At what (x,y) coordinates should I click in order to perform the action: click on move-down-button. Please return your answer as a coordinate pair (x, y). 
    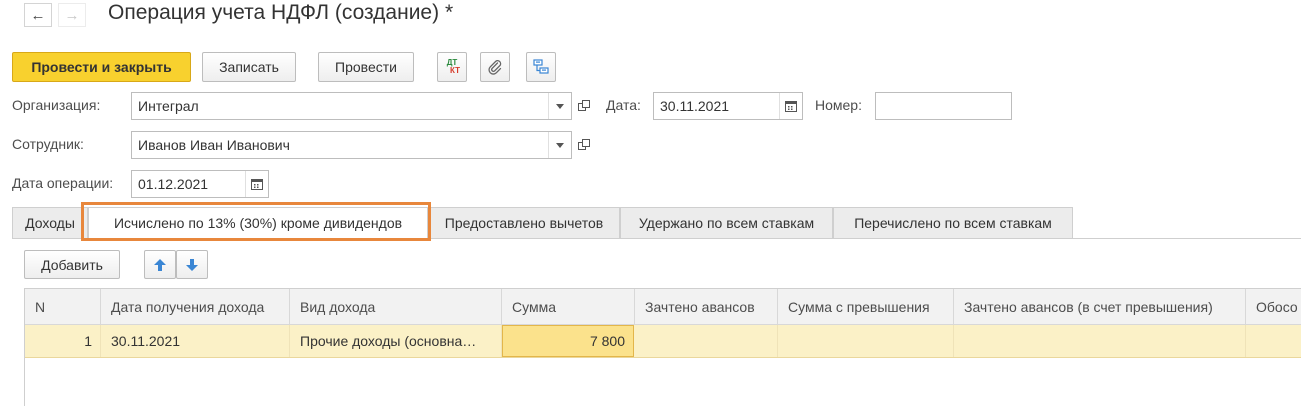
    Looking at the image, I should click on (192, 264).